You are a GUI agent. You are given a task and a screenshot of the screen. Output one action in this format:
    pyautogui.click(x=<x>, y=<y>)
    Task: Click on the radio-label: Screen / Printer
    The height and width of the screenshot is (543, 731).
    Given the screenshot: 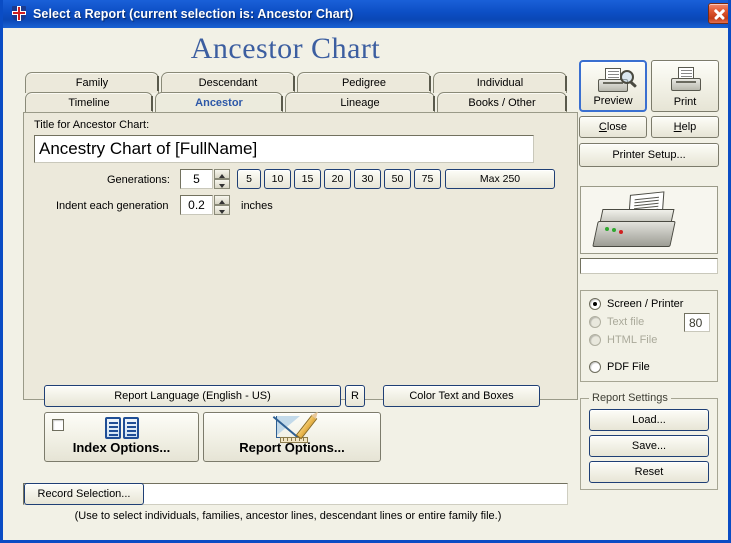 What is the action you would take?
    pyautogui.click(x=645, y=304)
    